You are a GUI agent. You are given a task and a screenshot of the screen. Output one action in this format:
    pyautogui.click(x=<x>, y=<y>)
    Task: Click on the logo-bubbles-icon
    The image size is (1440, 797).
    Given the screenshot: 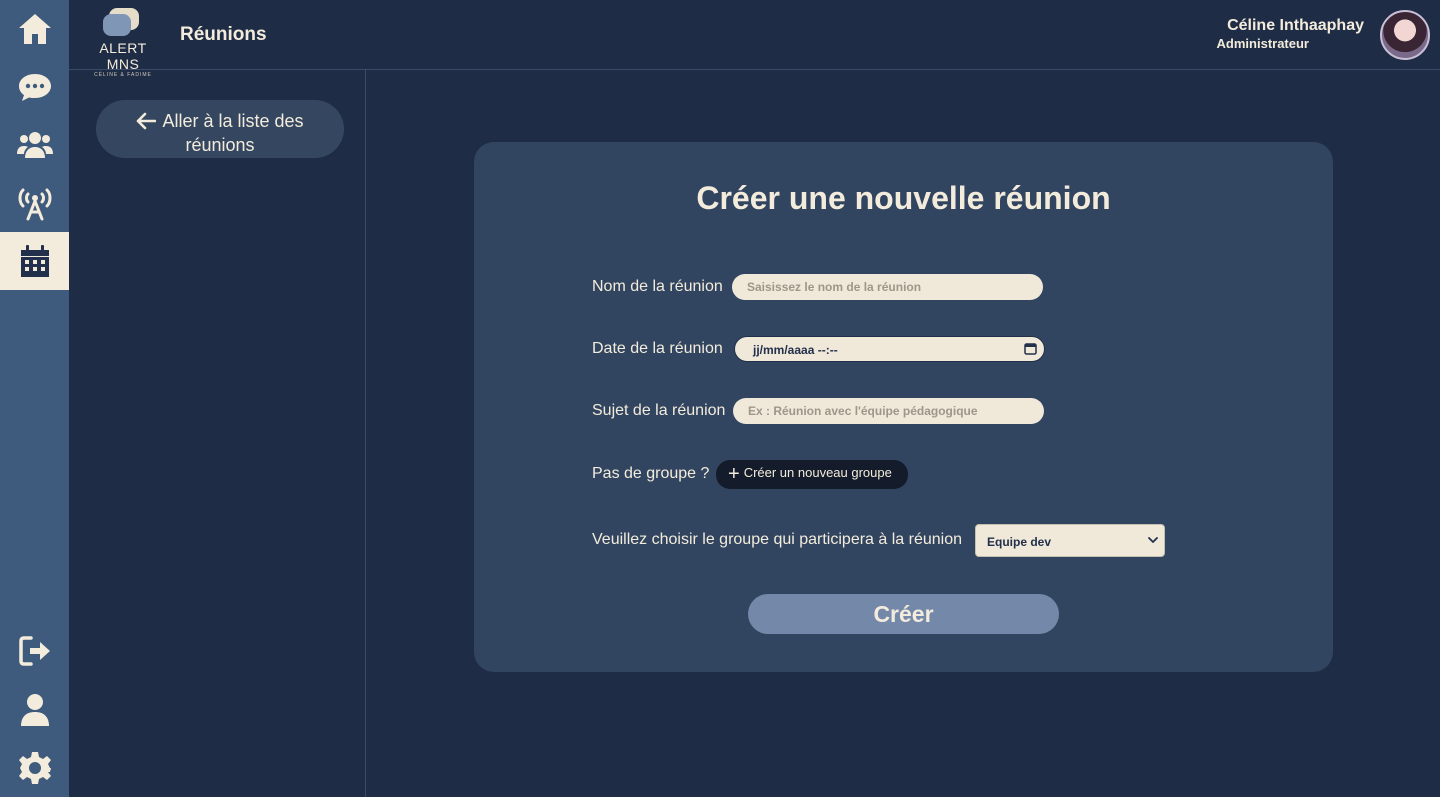 What is the action you would take?
    pyautogui.click(x=123, y=22)
    